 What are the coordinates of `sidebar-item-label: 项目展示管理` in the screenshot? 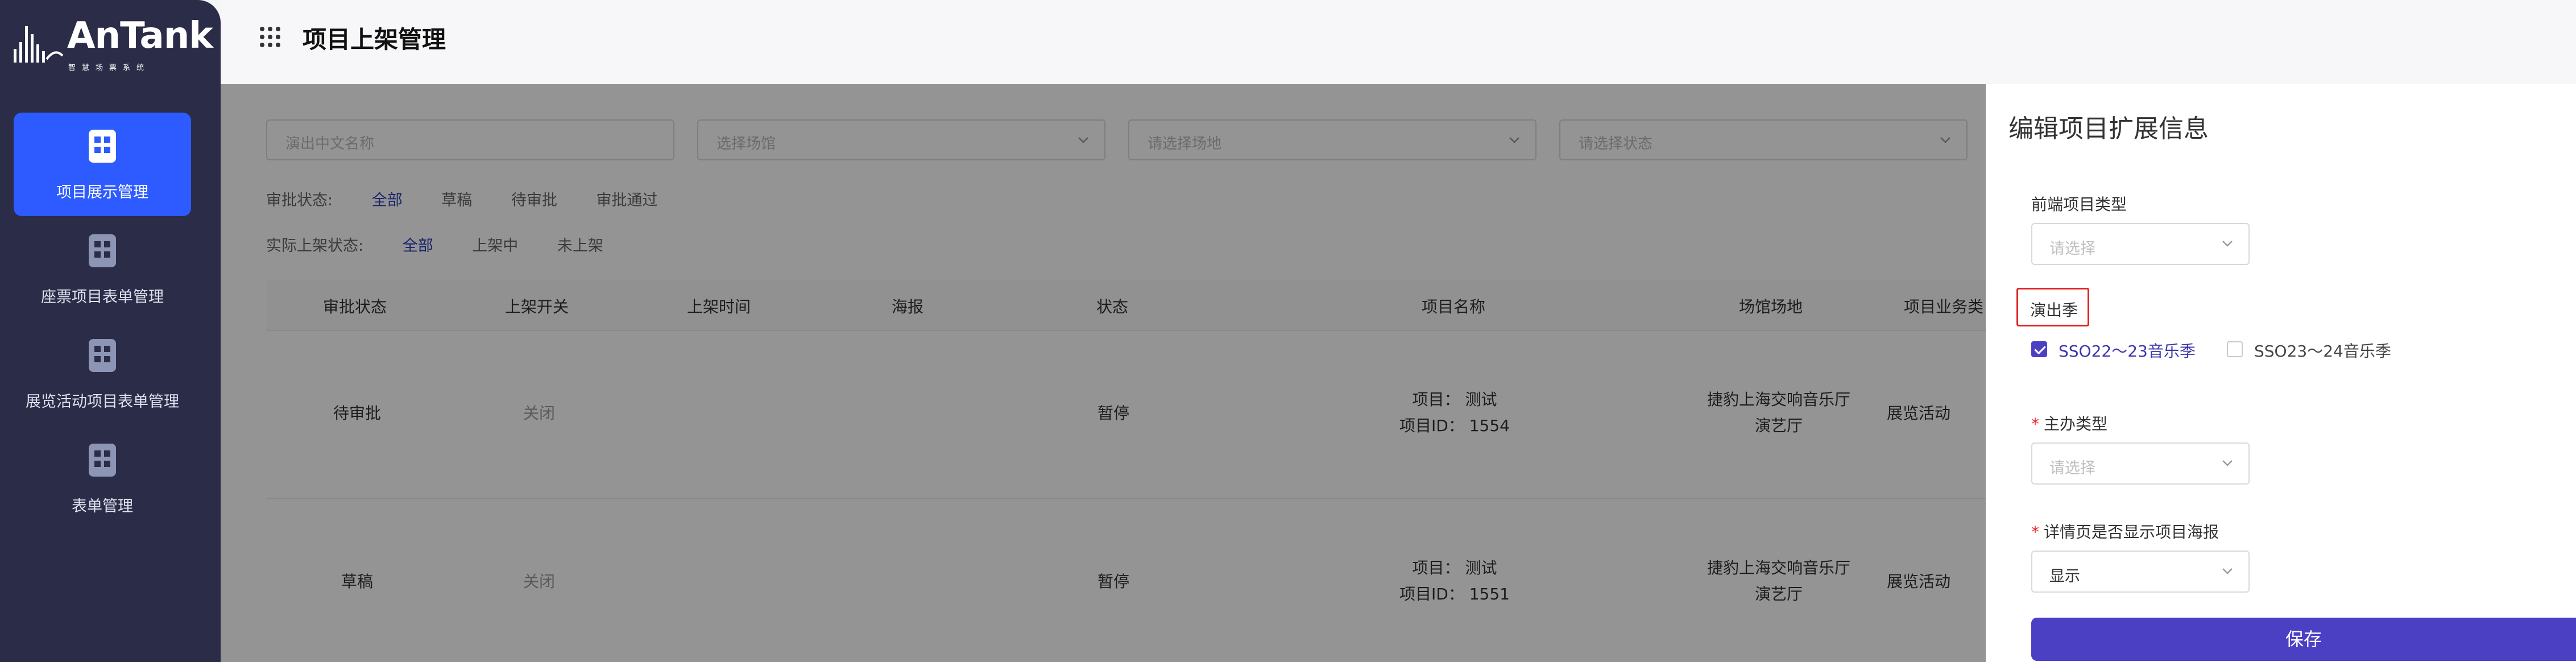 It's located at (102, 192).